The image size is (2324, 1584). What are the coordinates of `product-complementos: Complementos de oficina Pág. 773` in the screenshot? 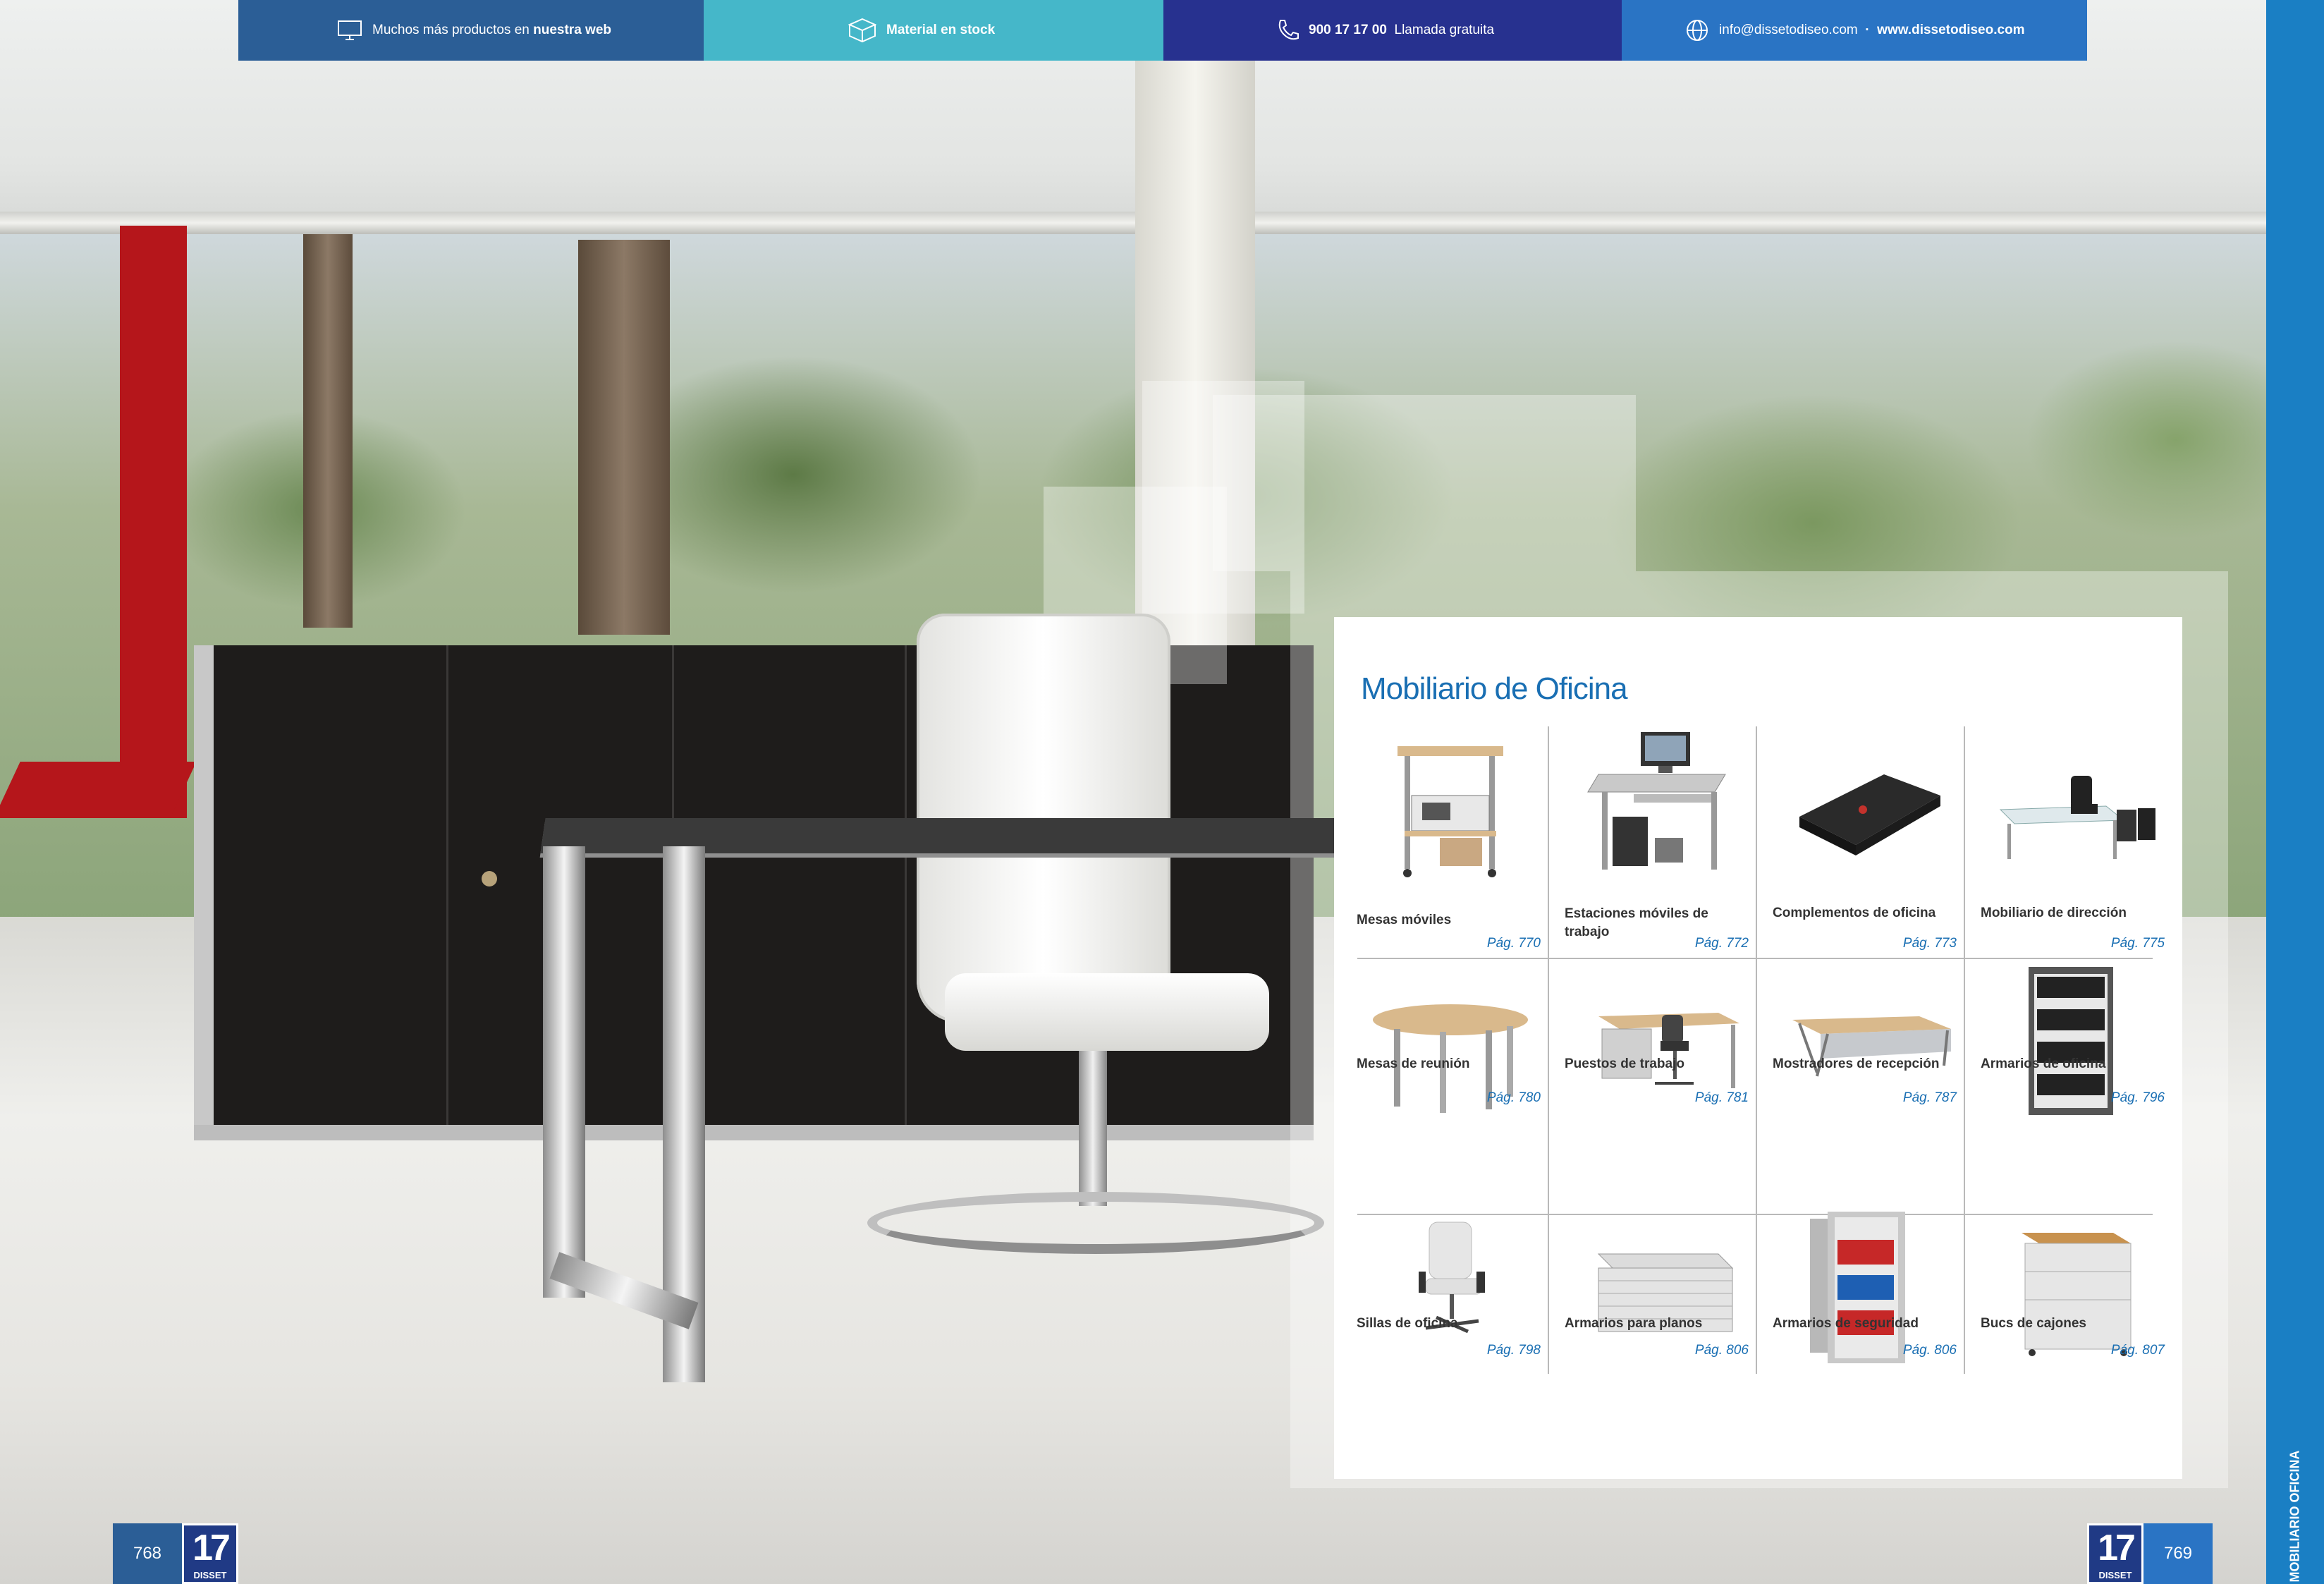 It's located at (1868, 842).